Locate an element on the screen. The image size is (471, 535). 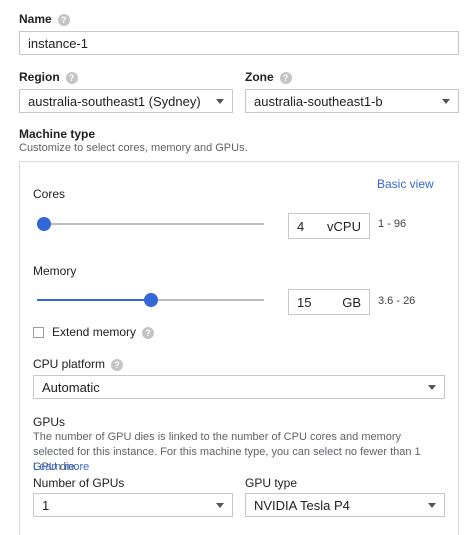
extend-memory-row: Extend memory? is located at coordinates (103, 332).